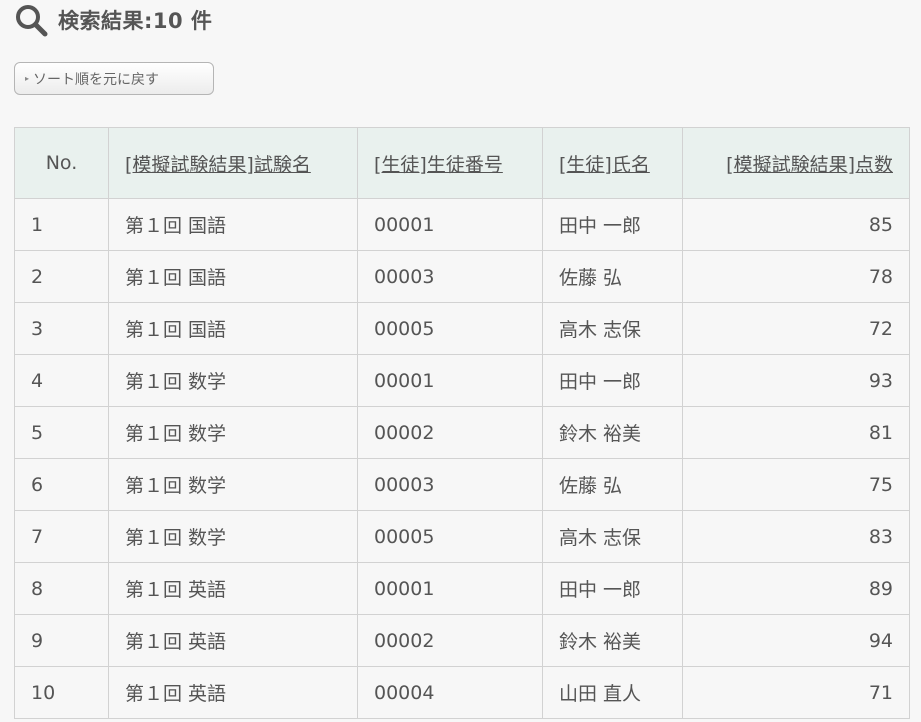 The image size is (921, 722). What do you see at coordinates (796, 484) in the screenshot?
I see `cell-score: 75` at bounding box center [796, 484].